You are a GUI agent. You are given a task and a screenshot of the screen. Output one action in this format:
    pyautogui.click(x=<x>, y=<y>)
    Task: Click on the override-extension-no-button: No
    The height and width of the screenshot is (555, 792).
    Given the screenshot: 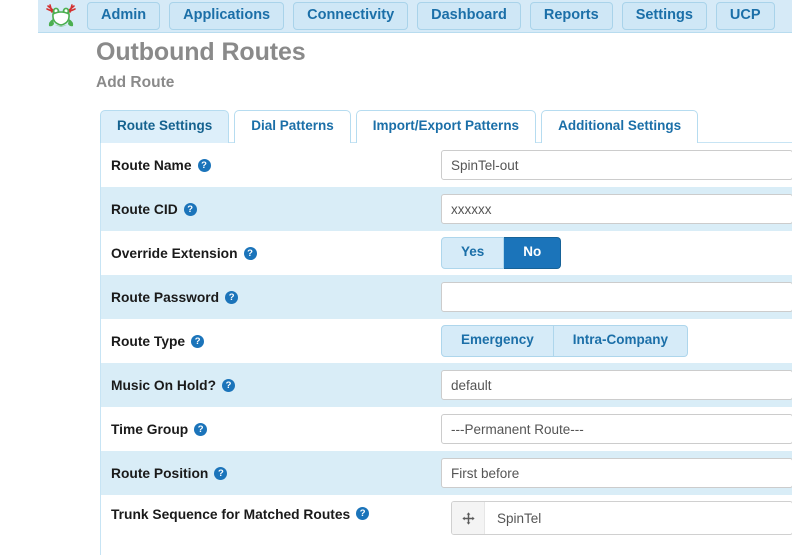 What is the action you would take?
    pyautogui.click(x=533, y=253)
    